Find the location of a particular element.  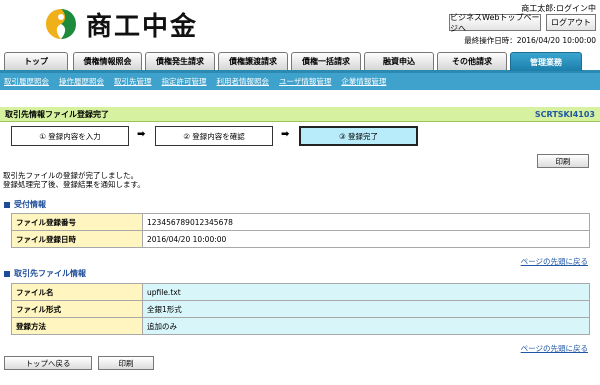

subnav-partner-management: 取引先管理 is located at coordinates (133, 81).